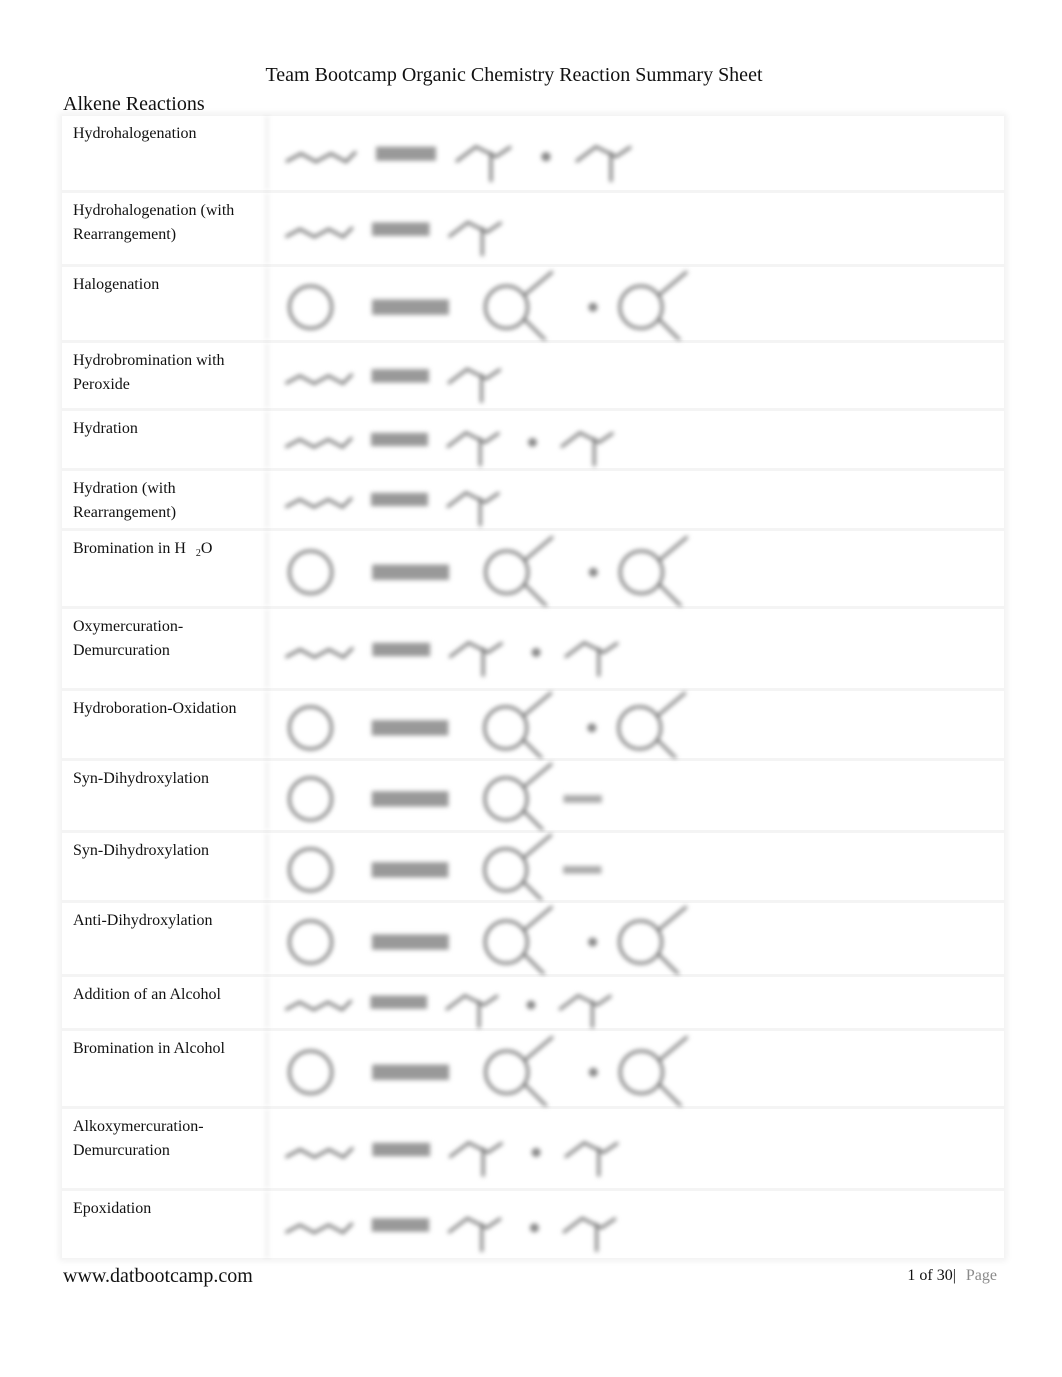  What do you see at coordinates (143, 549) in the screenshot?
I see `reaction-name: Bromination in H 2O` at bounding box center [143, 549].